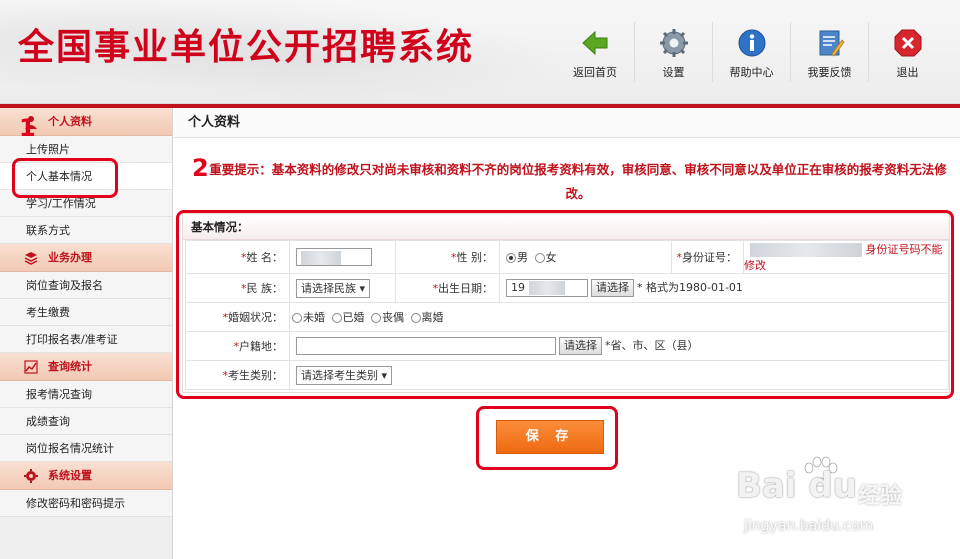 The width and height of the screenshot is (960, 559). I want to click on sidebar-item-contact: 联系方式, so click(86, 230).